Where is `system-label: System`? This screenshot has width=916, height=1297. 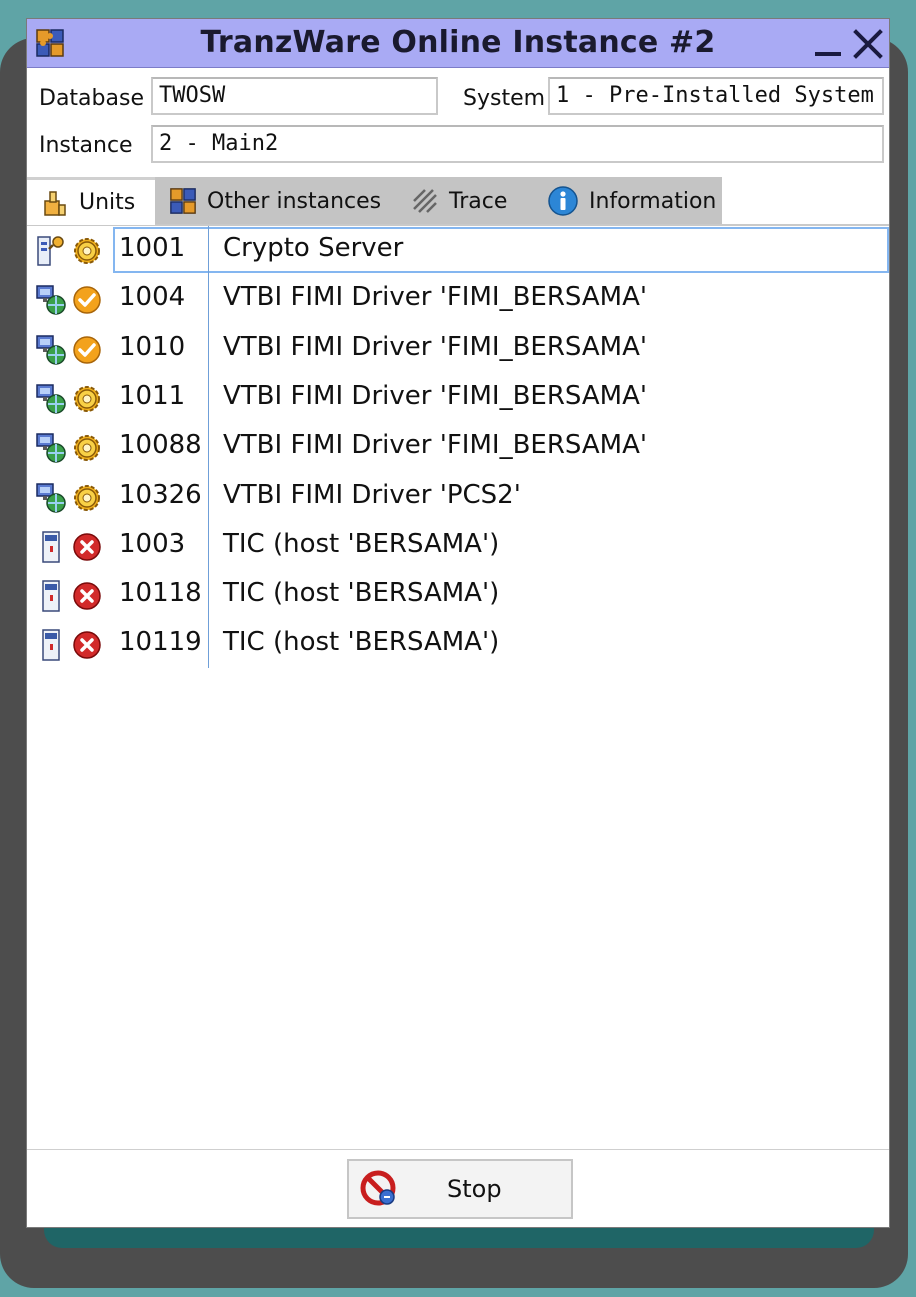 system-label: System is located at coordinates (504, 98).